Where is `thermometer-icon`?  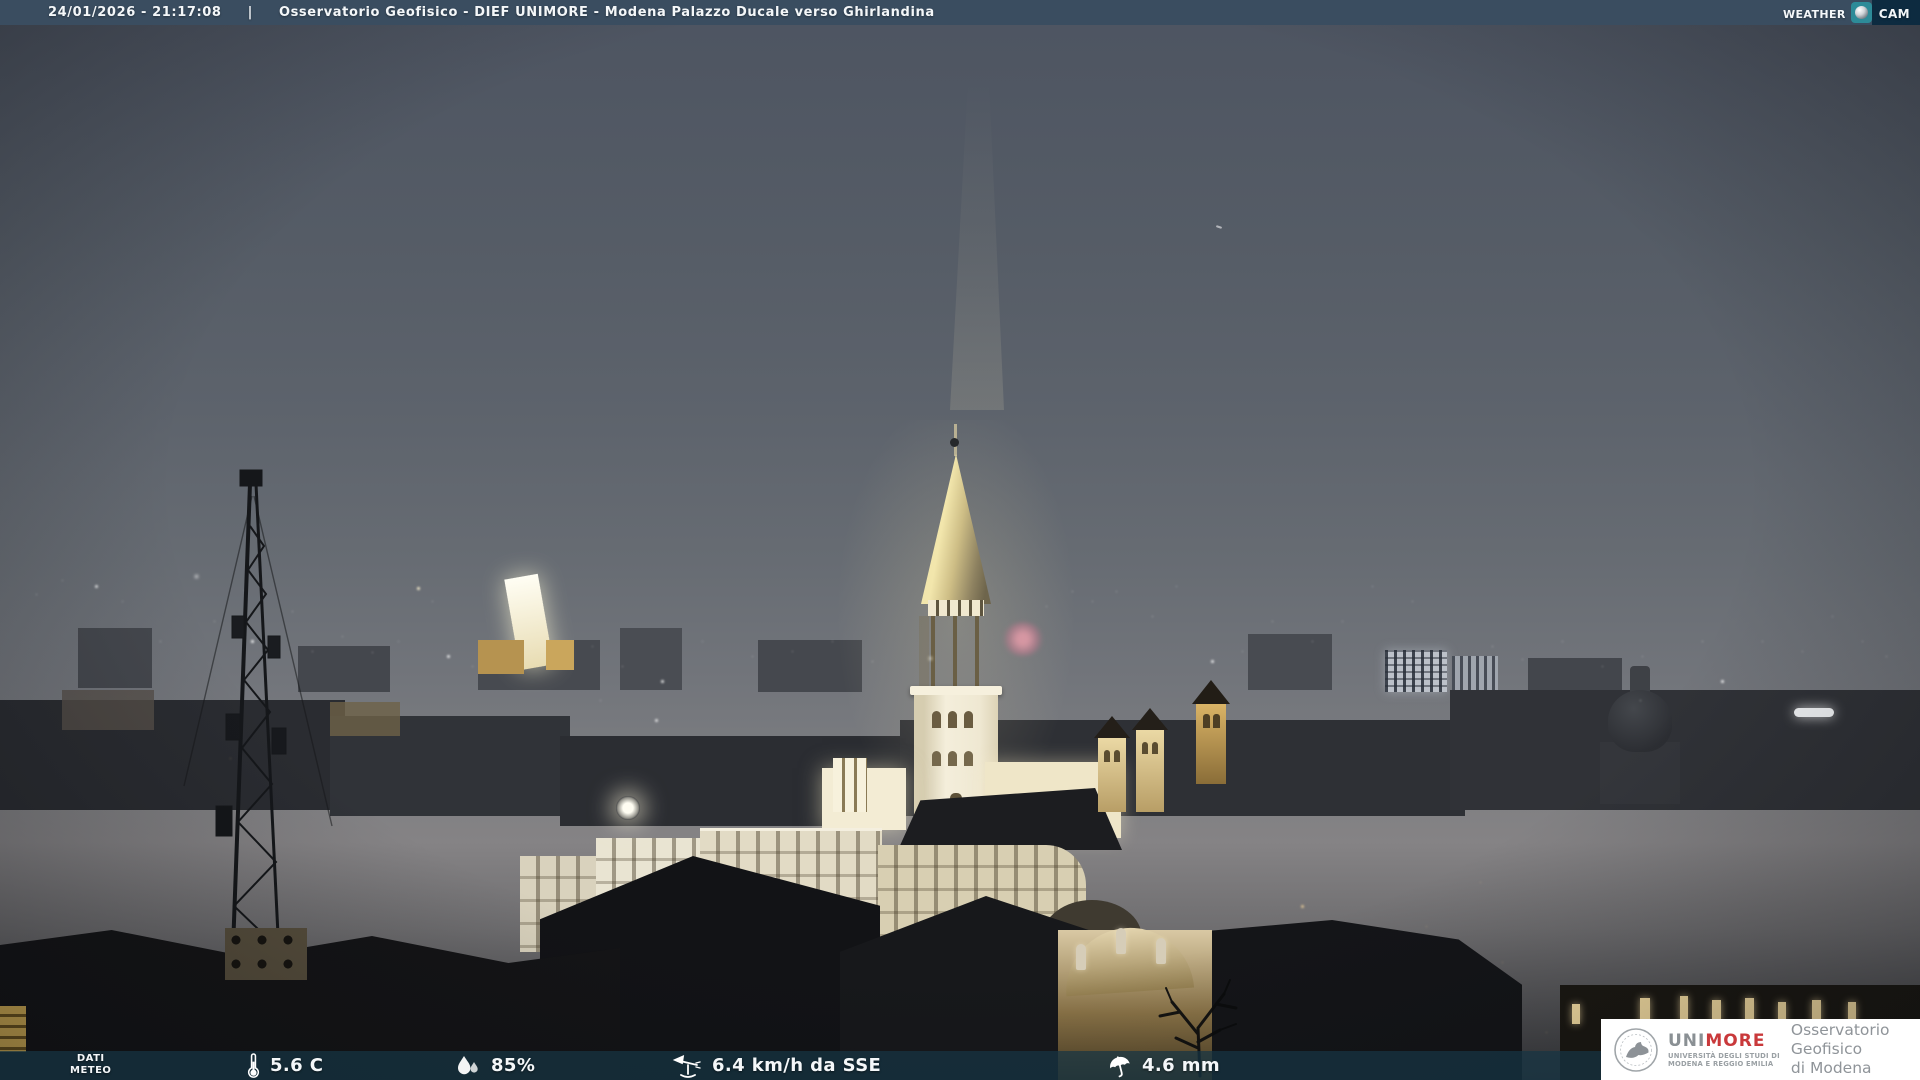 thermometer-icon is located at coordinates (253, 1065).